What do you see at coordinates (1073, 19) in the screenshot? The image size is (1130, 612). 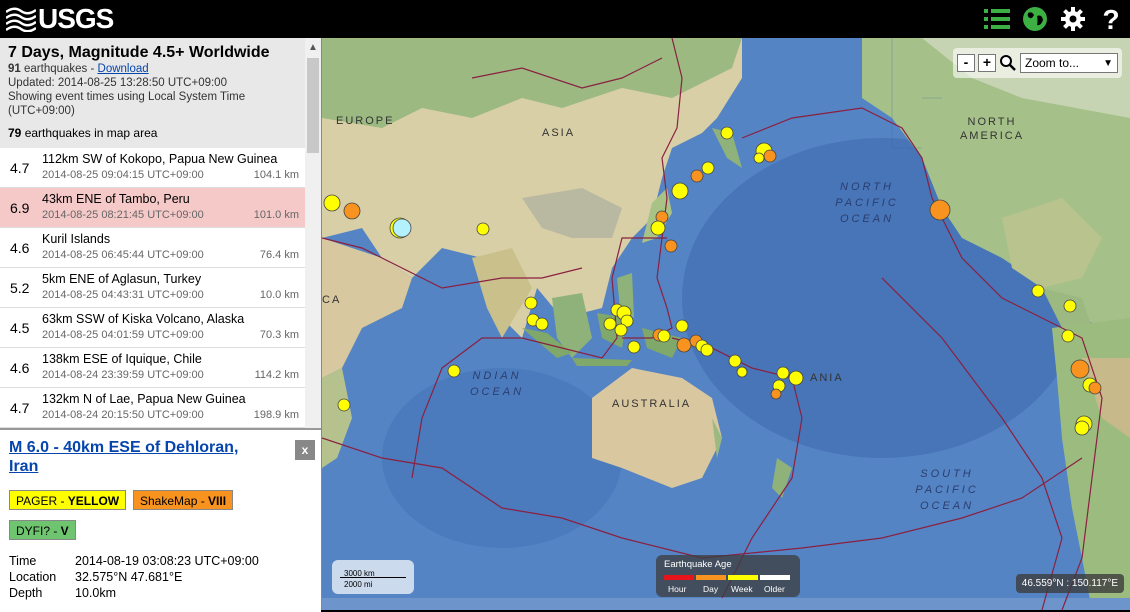 I see `gear-icon` at bounding box center [1073, 19].